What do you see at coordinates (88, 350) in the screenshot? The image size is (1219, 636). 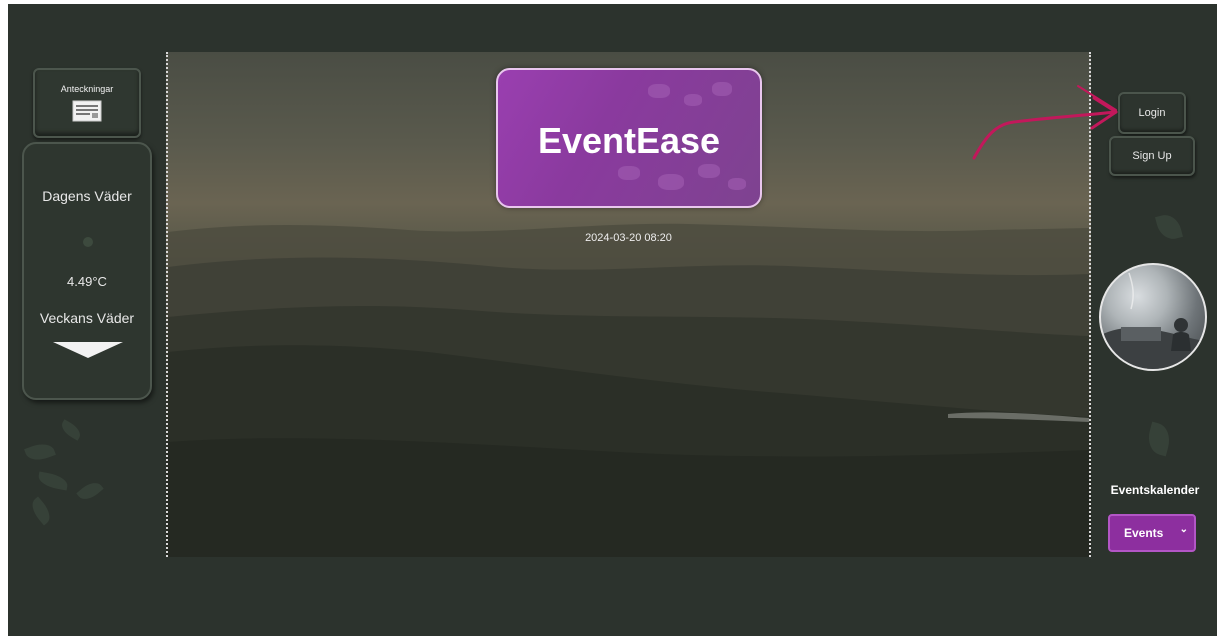 I see `triangle-down-icon` at bounding box center [88, 350].